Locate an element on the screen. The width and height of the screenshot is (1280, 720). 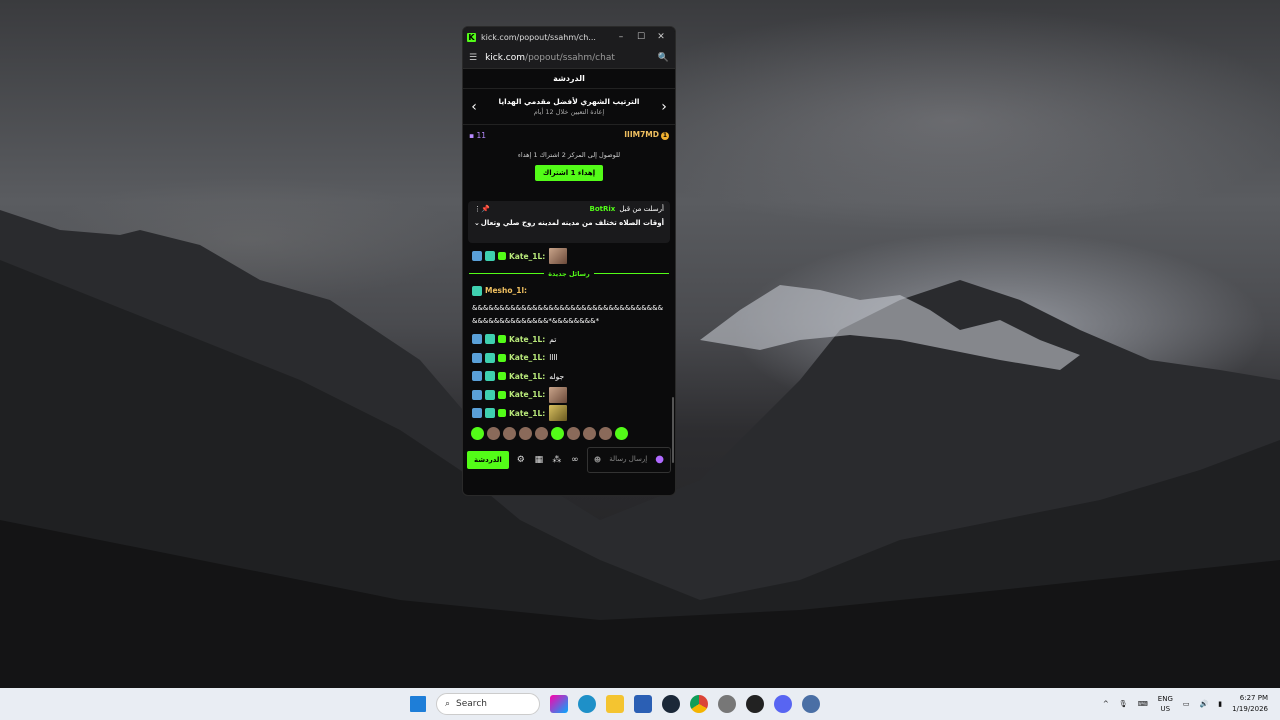
url-path: /popout/ssahm/chat is located at coordinates (570, 57).